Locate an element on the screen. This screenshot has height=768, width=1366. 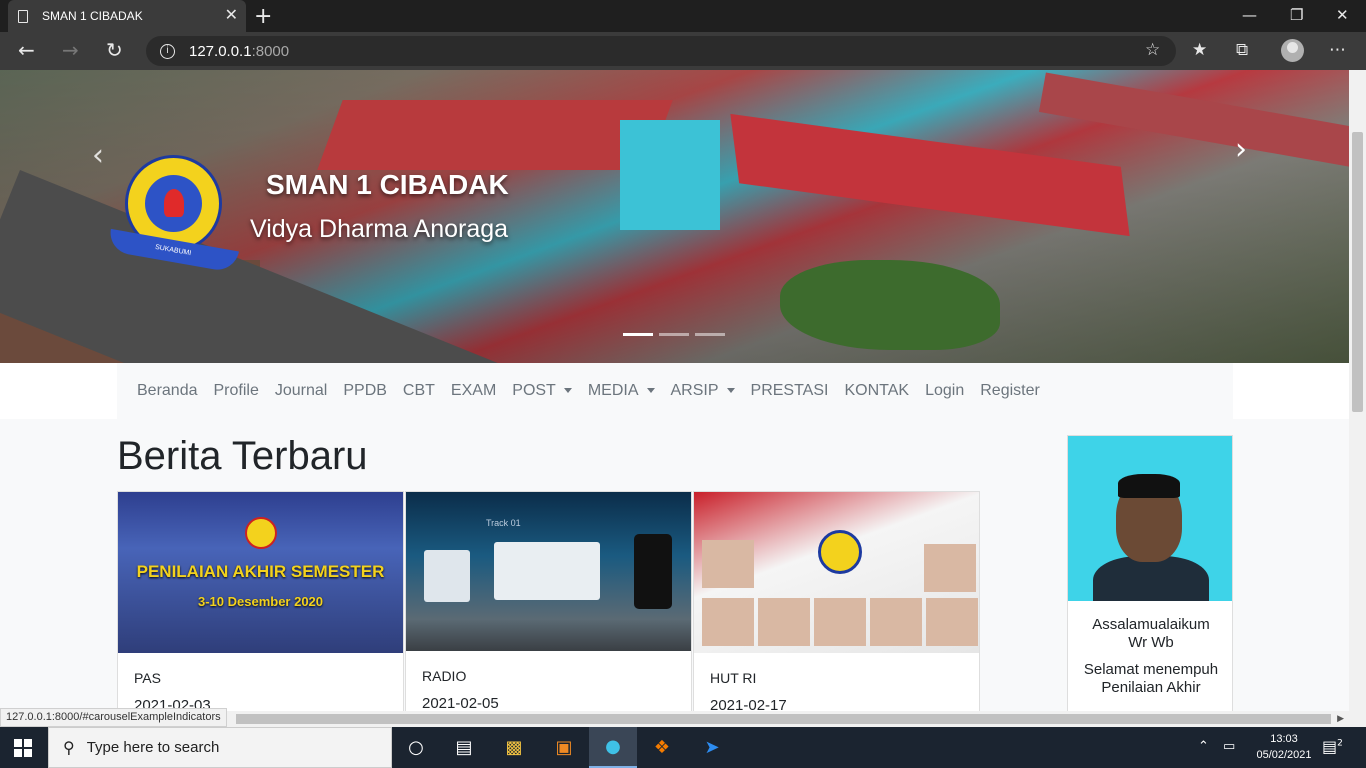
windows-start-icon is located at coordinates (23, 748).